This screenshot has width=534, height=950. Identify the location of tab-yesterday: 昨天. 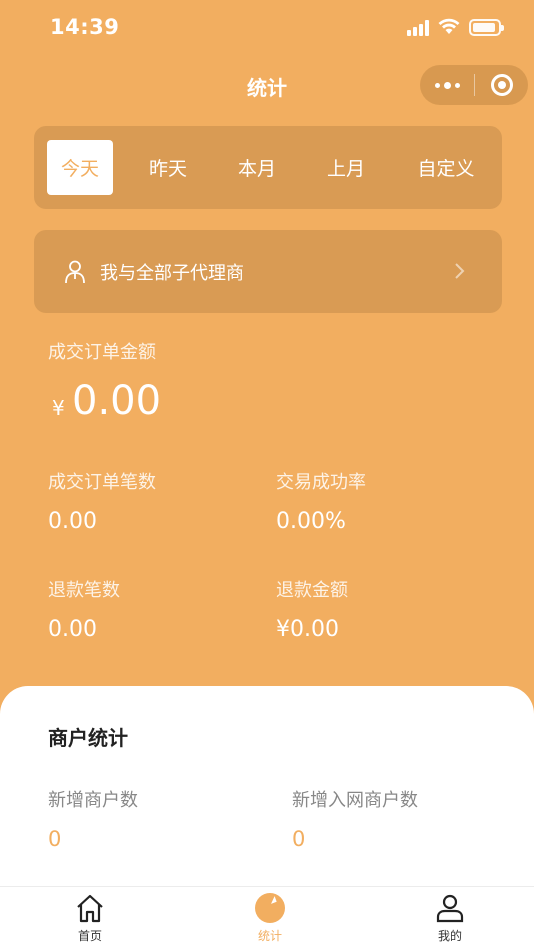
(168, 167).